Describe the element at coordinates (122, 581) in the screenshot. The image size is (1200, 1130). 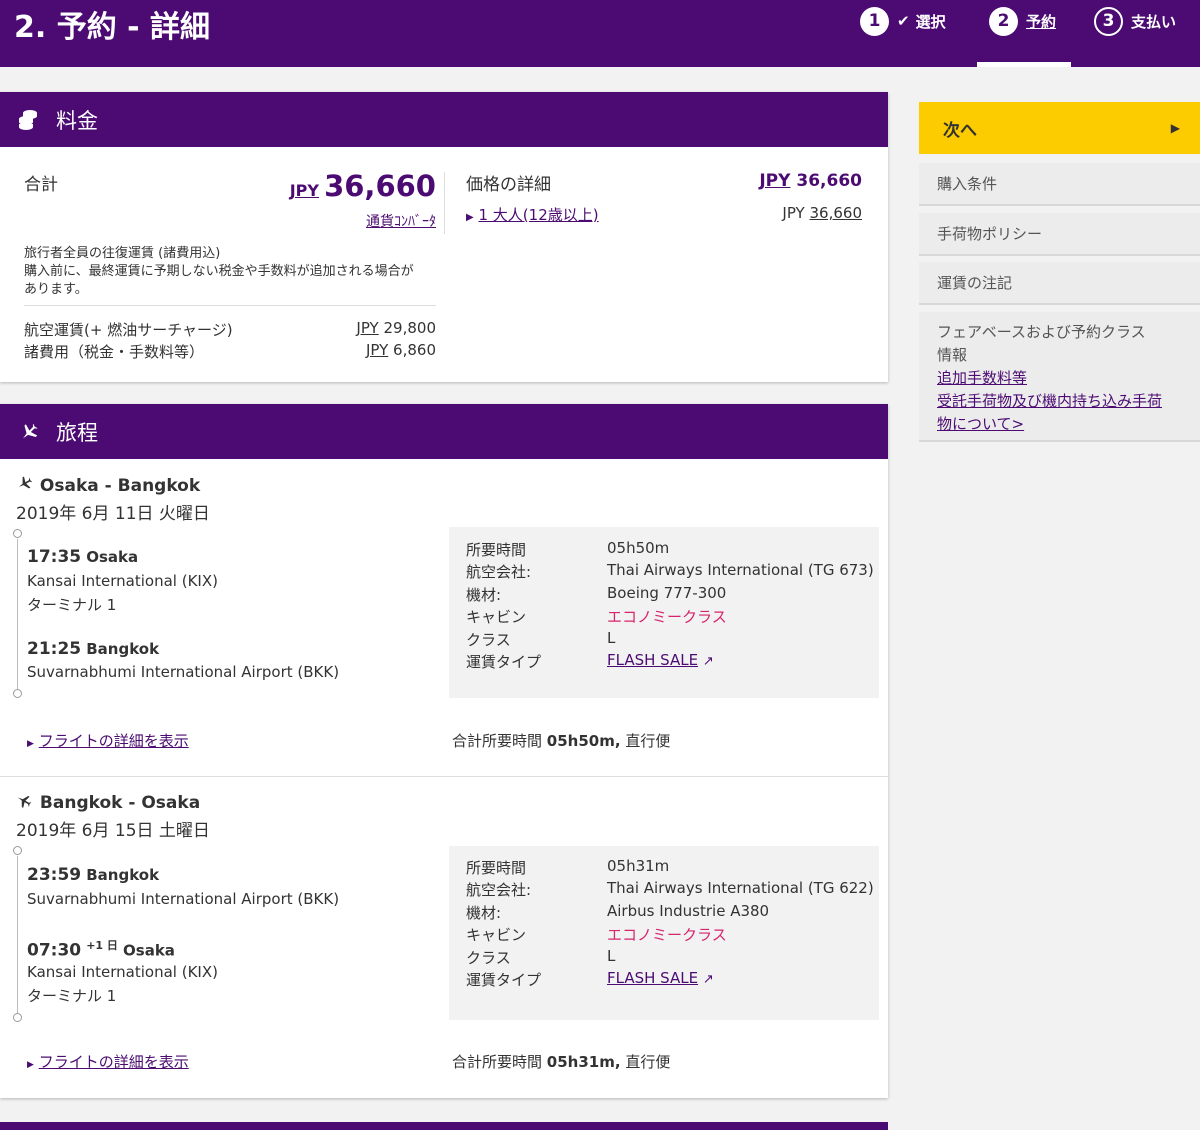
I see `departure-airport: Kansai International (KIX)` at that location.